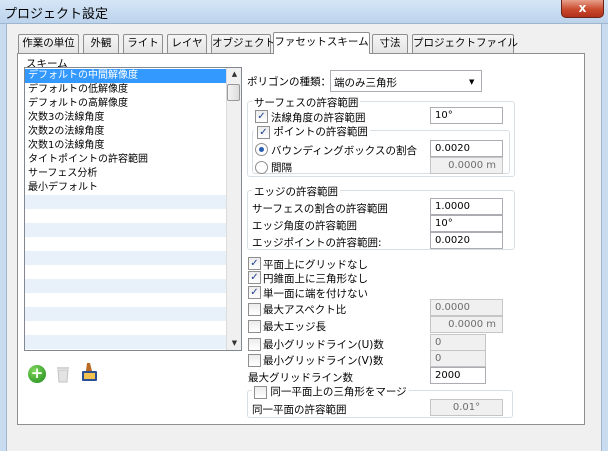 The height and width of the screenshot is (451, 608). Describe the element at coordinates (365, 83) in the screenshot. I see `polygon-type-value: 端のみ三角形` at that location.